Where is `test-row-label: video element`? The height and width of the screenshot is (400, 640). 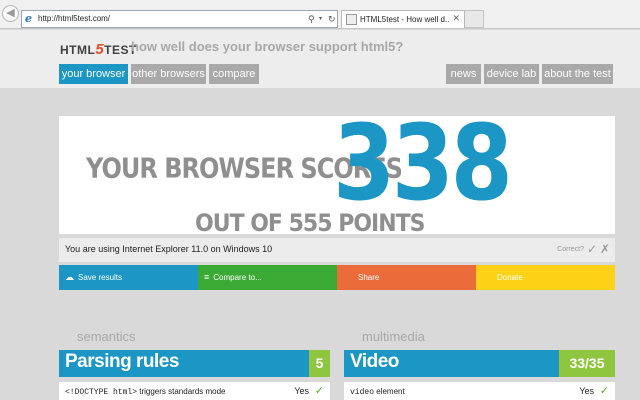
test-row-label: video element is located at coordinates (377, 392).